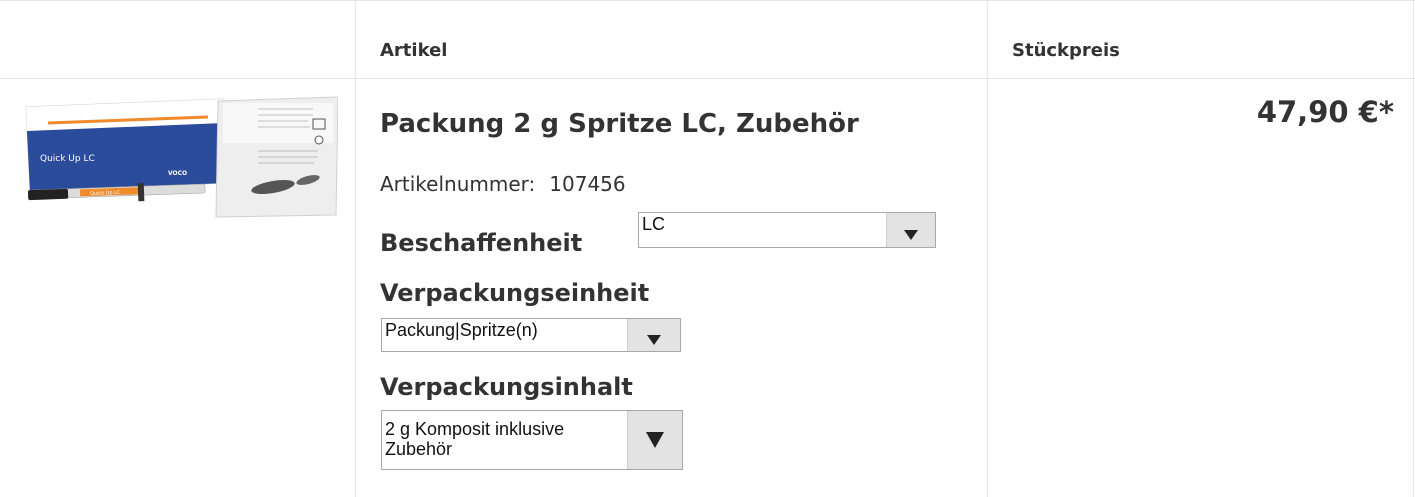 The width and height of the screenshot is (1415, 497). What do you see at coordinates (458, 184) in the screenshot?
I see `article-number-label: Artikelnummer:` at bounding box center [458, 184].